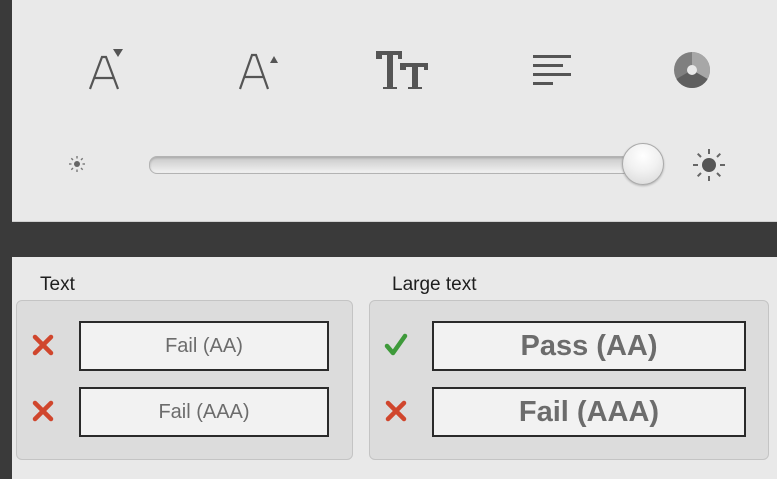 This screenshot has width=777, height=479. I want to click on decrease-font-size-button, so click(105, 70).